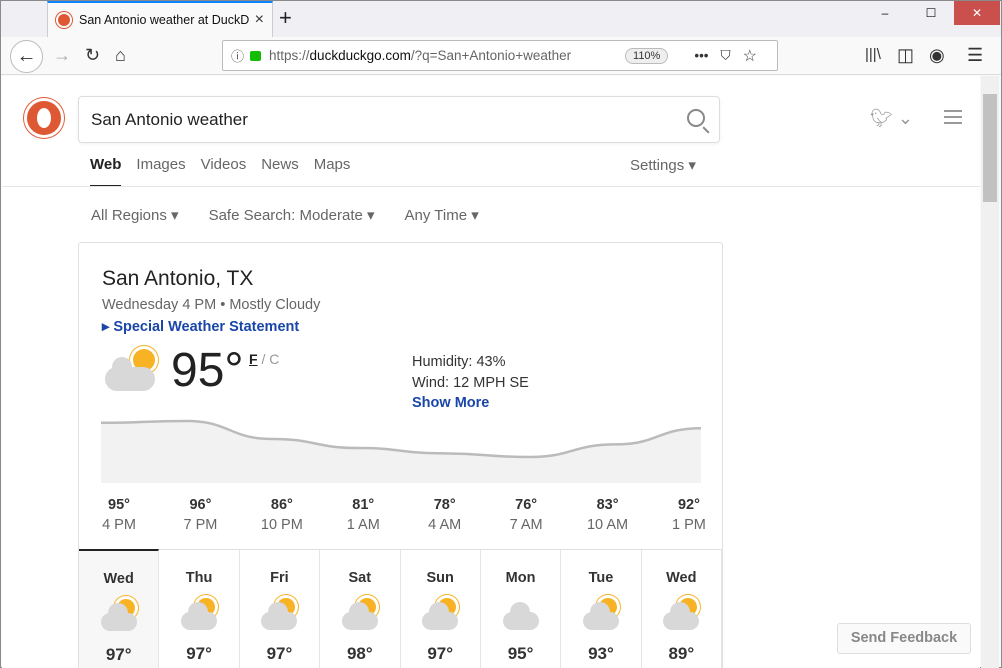 The height and width of the screenshot is (668, 1002). What do you see at coordinates (119, 515) in the screenshot?
I see `hour-item: 95° 4 PM` at bounding box center [119, 515].